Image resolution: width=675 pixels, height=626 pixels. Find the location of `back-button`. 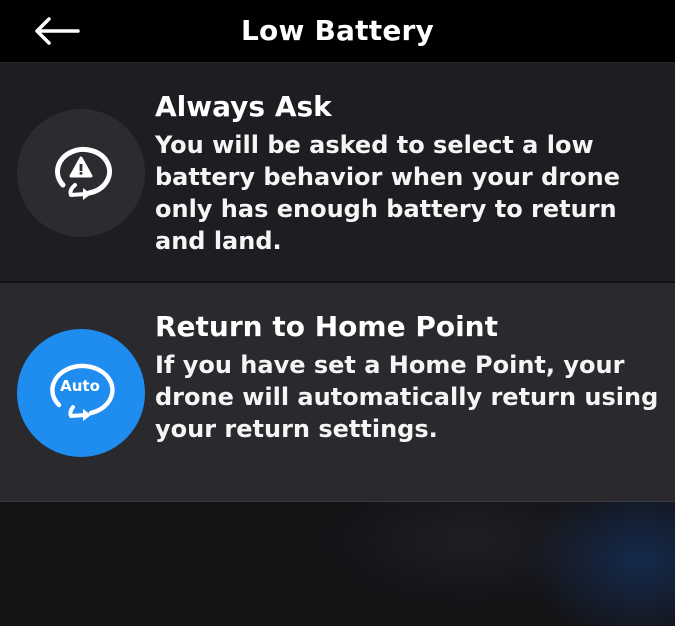

back-button is located at coordinates (57, 31).